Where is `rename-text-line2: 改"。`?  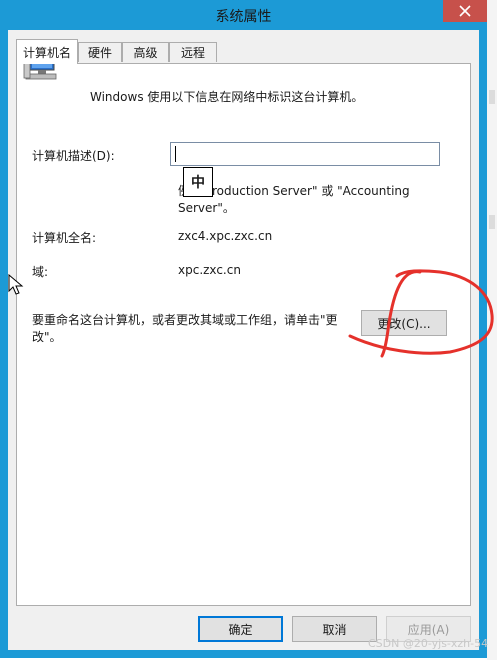
rename-text-line2: 改"。 is located at coordinates (47, 337).